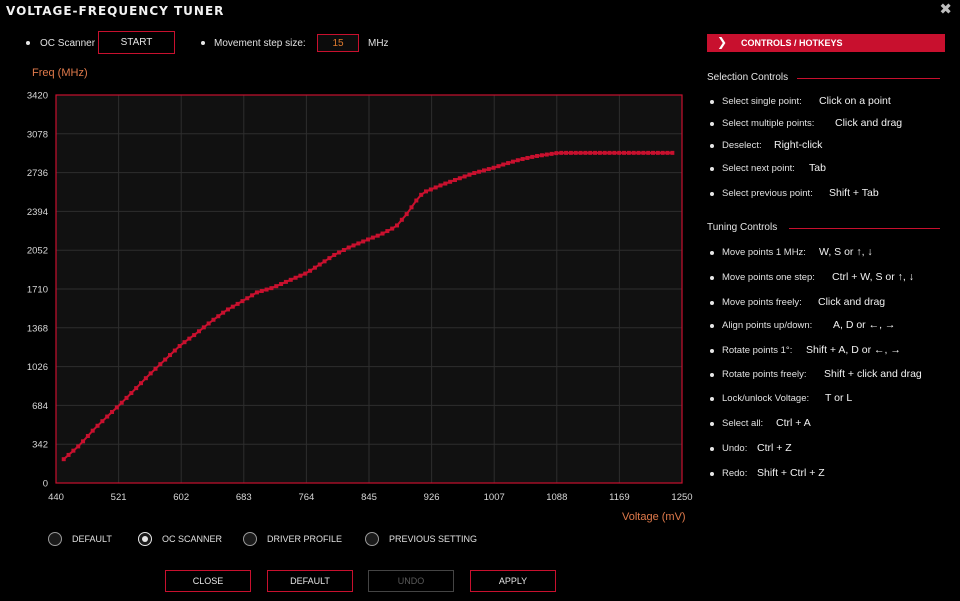  What do you see at coordinates (372, 539) in the screenshot?
I see `radio-circle-previous-setting` at bounding box center [372, 539].